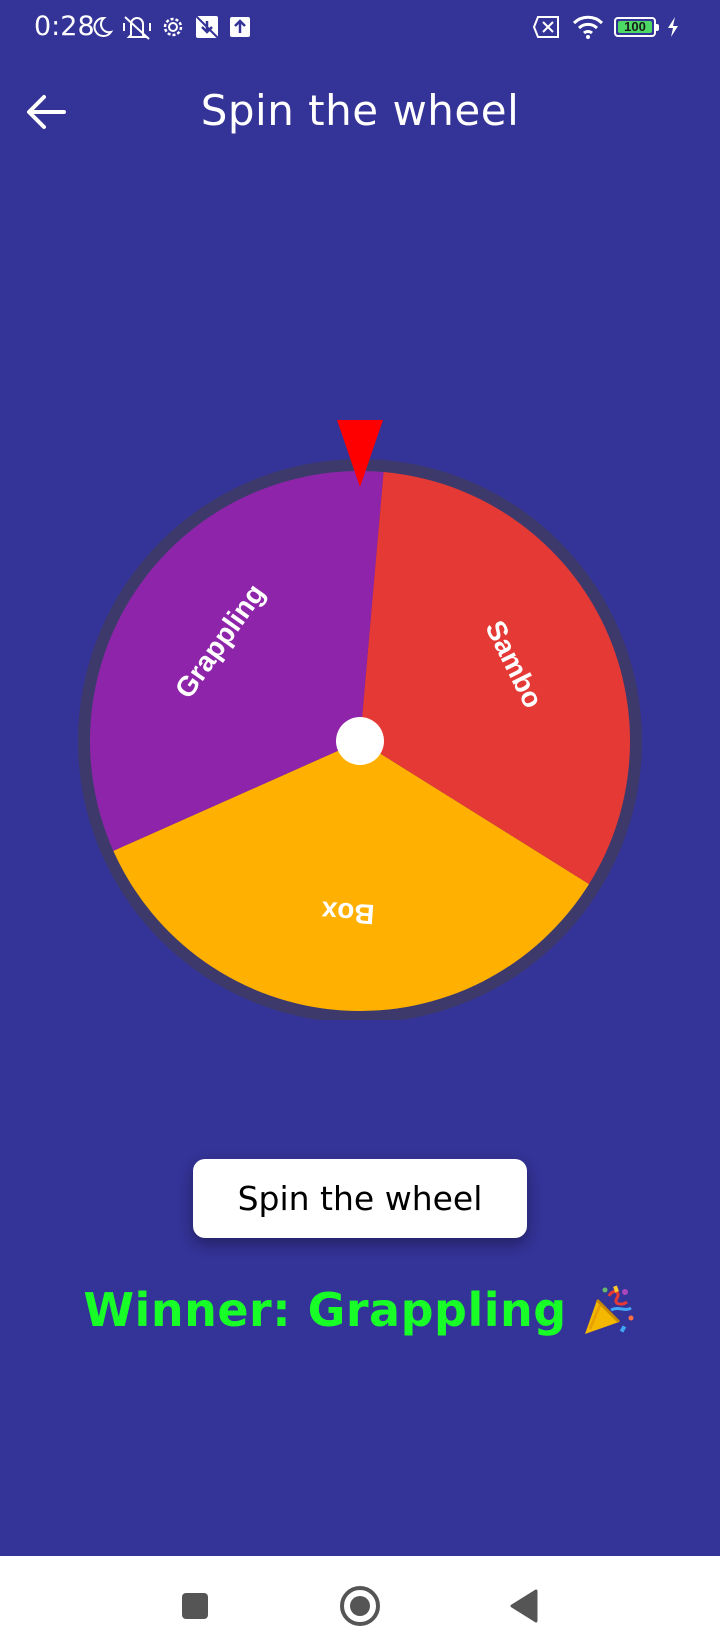 The width and height of the screenshot is (720, 1650). I want to click on status-left-icons, so click(171, 27).